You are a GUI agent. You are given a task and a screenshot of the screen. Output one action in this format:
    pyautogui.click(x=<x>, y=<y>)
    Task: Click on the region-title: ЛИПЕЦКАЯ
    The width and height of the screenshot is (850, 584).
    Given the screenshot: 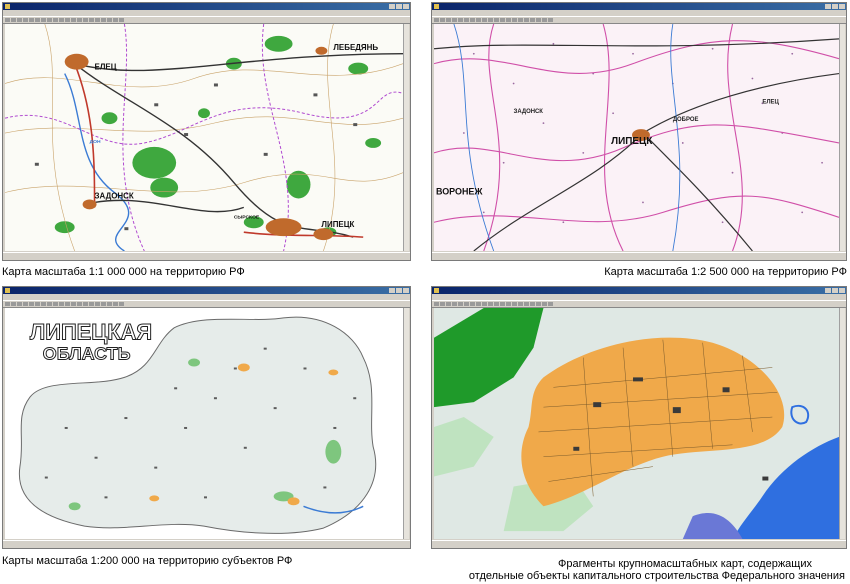 What is the action you would take?
    pyautogui.click(x=91, y=332)
    